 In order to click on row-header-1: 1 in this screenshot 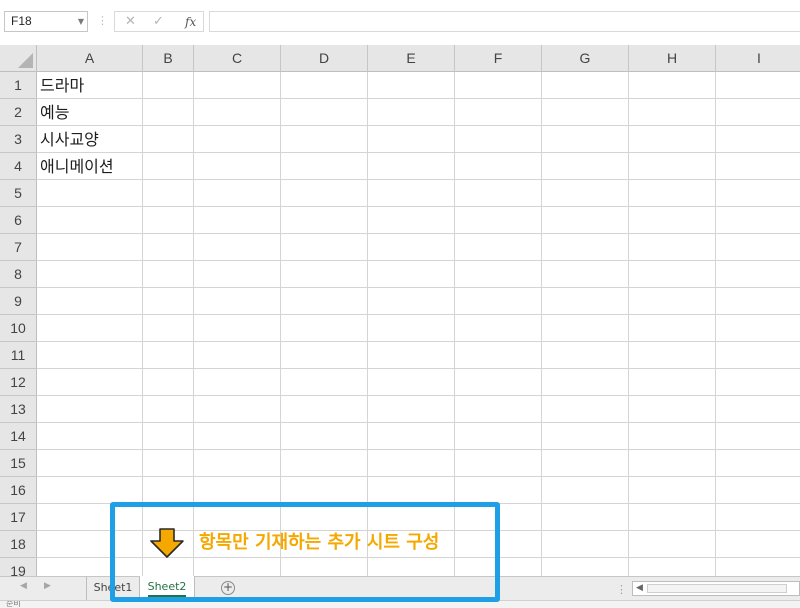, I will do `click(18, 85)`.